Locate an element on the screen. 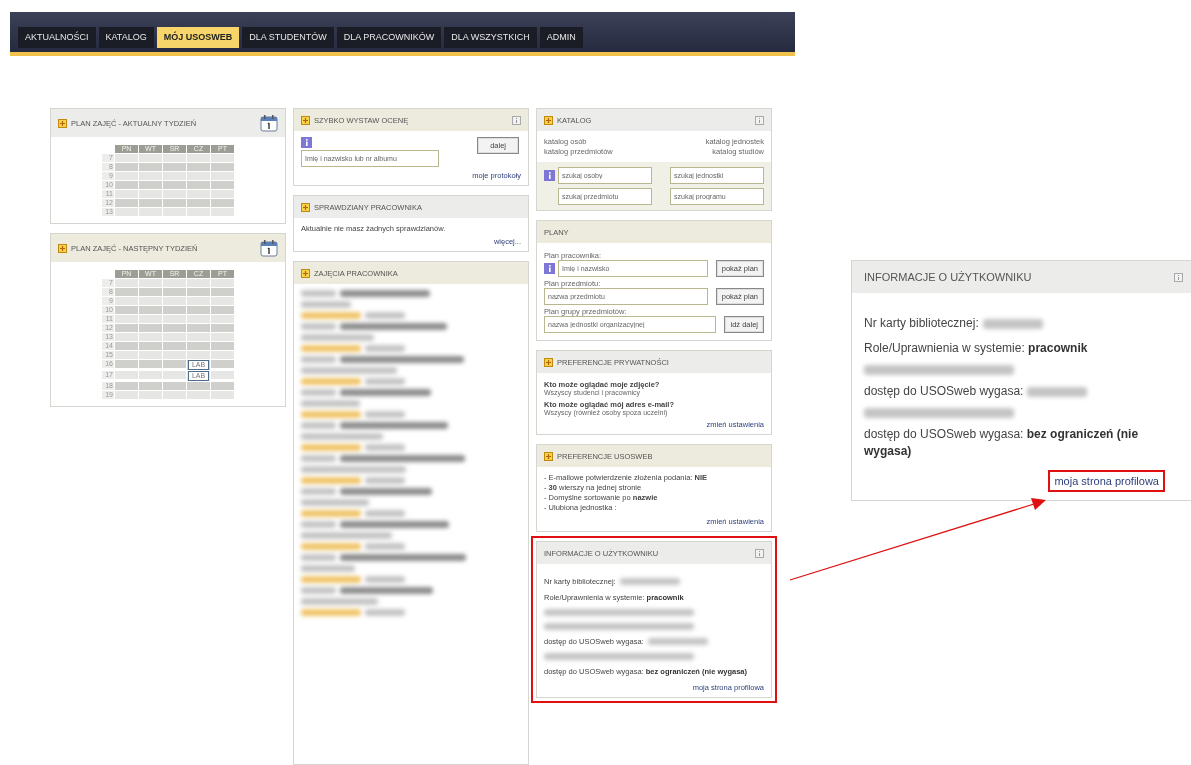 The height and width of the screenshot is (765, 1191). info-text: dostęp do USOSweb wygasa: is located at coordinates (944, 391).